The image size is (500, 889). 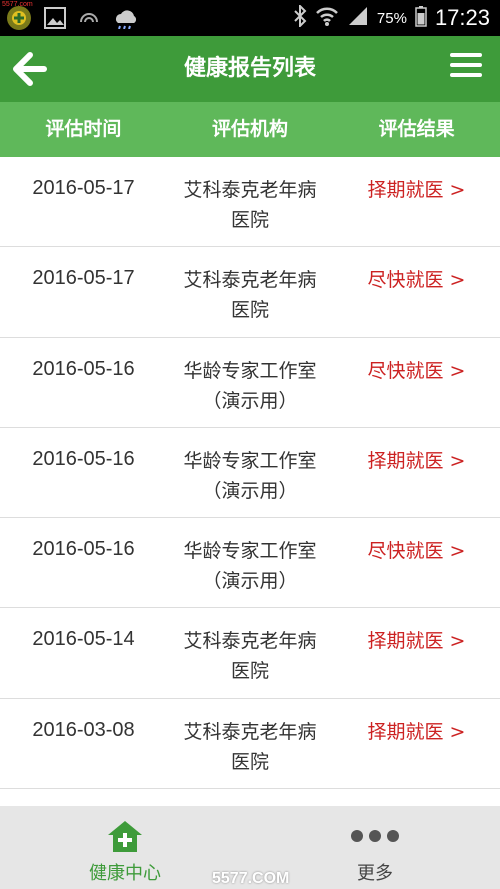 I want to click on back-arrow-icon, so click(x=30, y=69).